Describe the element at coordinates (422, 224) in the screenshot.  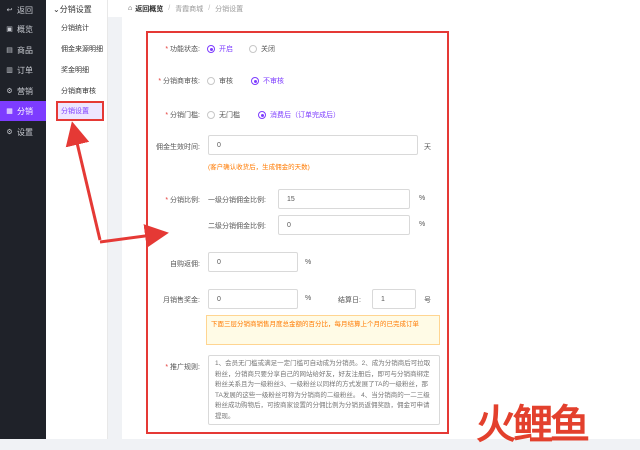
I see `level2-ratio-unit: %` at that location.